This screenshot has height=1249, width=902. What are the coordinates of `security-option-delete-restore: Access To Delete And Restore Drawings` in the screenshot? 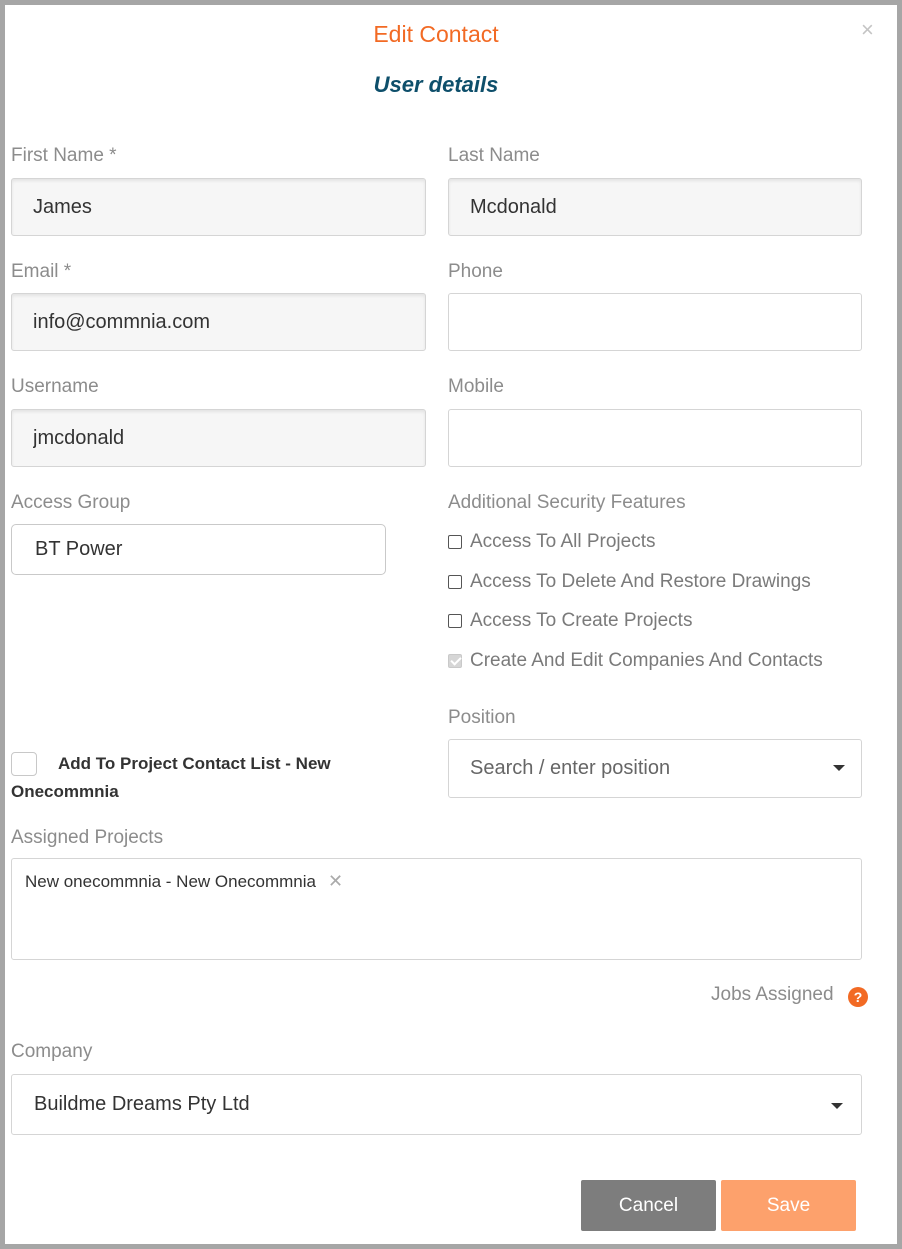 It's located at (629, 582).